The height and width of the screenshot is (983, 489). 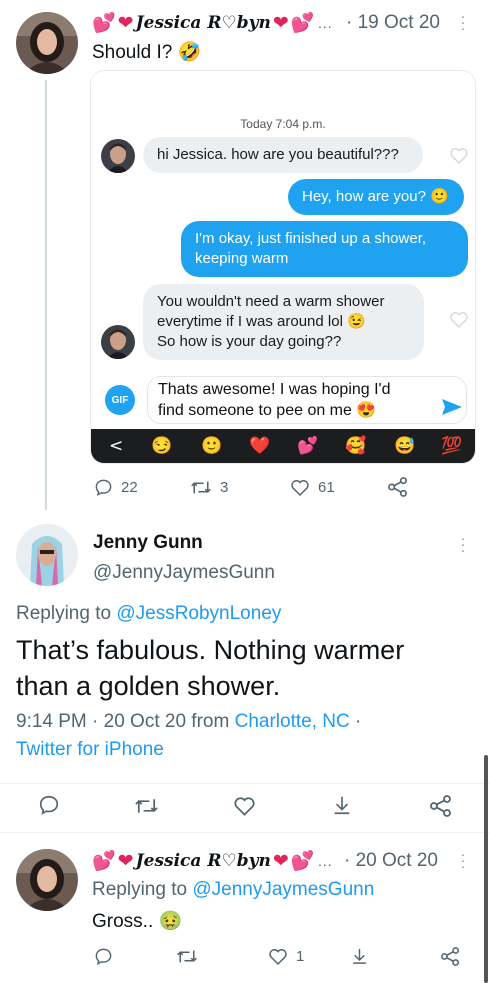 What do you see at coordinates (162, 445) in the screenshot?
I see `keyboard-emoji: 😏` at bounding box center [162, 445].